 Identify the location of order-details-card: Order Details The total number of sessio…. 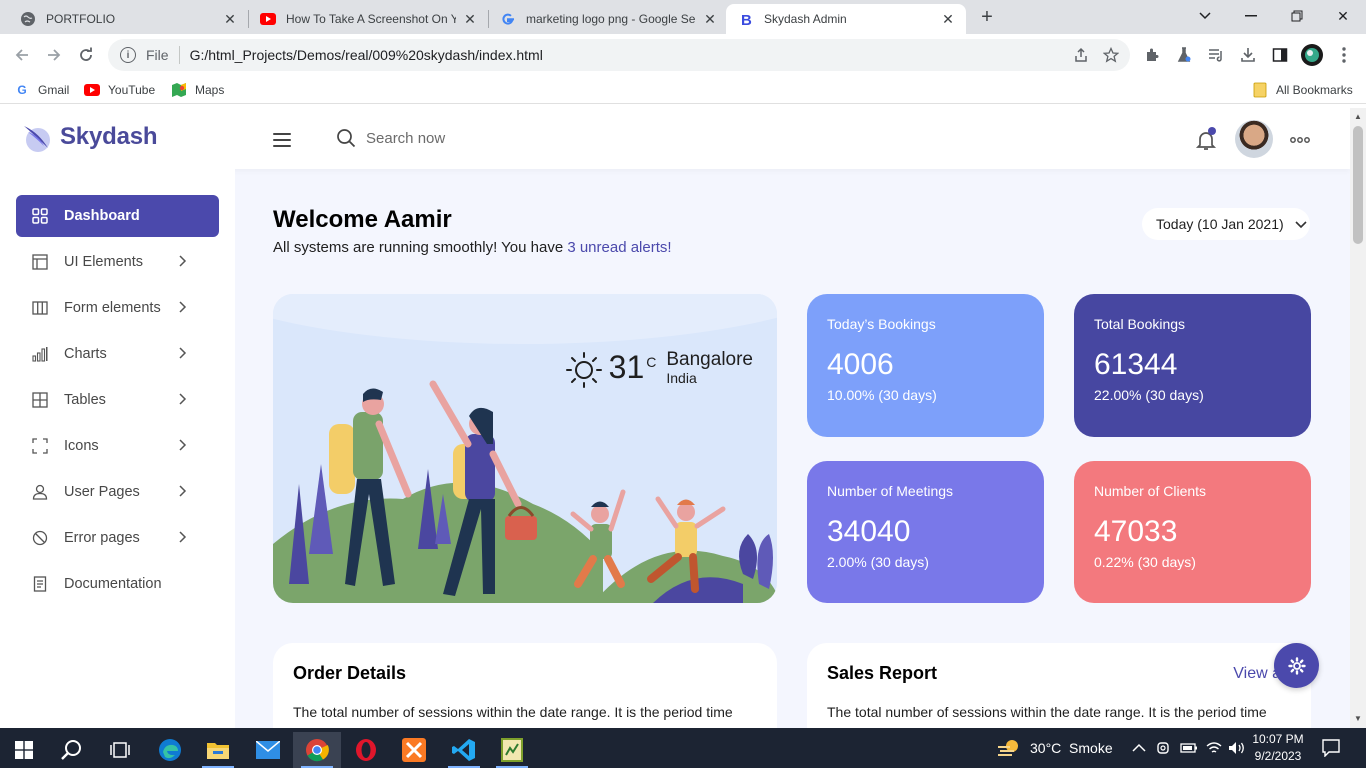
(525, 685).